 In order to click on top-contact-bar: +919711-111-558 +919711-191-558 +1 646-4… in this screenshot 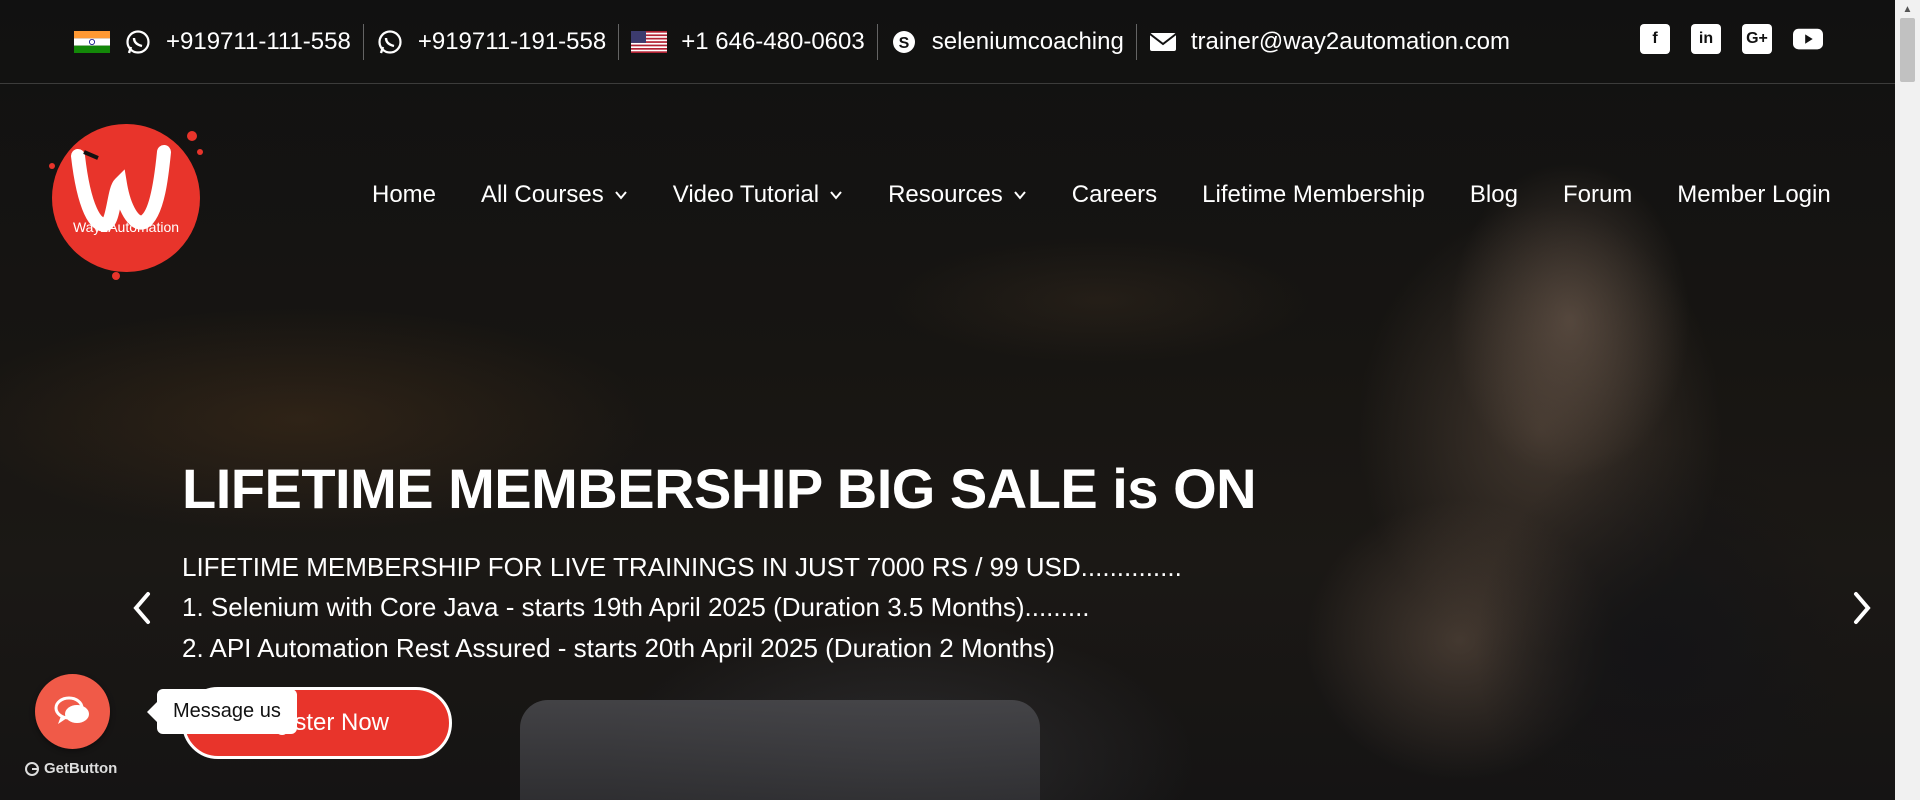, I will do `click(947, 42)`.